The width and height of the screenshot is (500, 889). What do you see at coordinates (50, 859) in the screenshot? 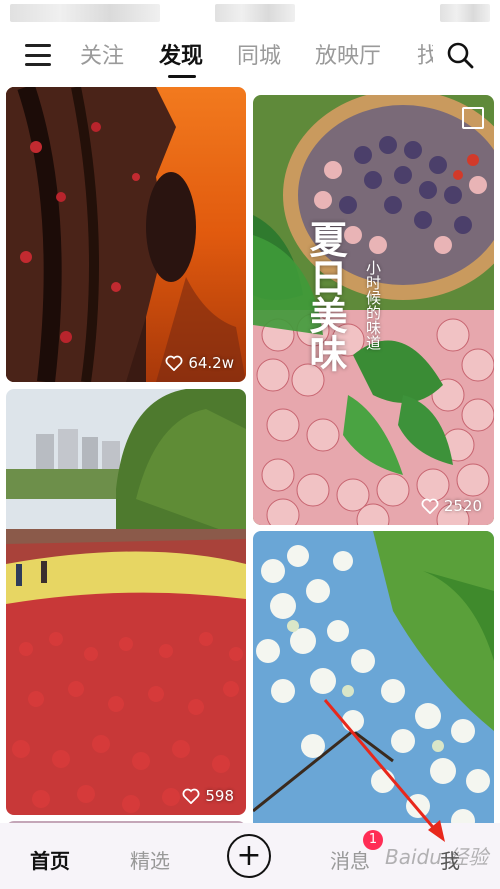
I see `nav-home: 首页` at bounding box center [50, 859].